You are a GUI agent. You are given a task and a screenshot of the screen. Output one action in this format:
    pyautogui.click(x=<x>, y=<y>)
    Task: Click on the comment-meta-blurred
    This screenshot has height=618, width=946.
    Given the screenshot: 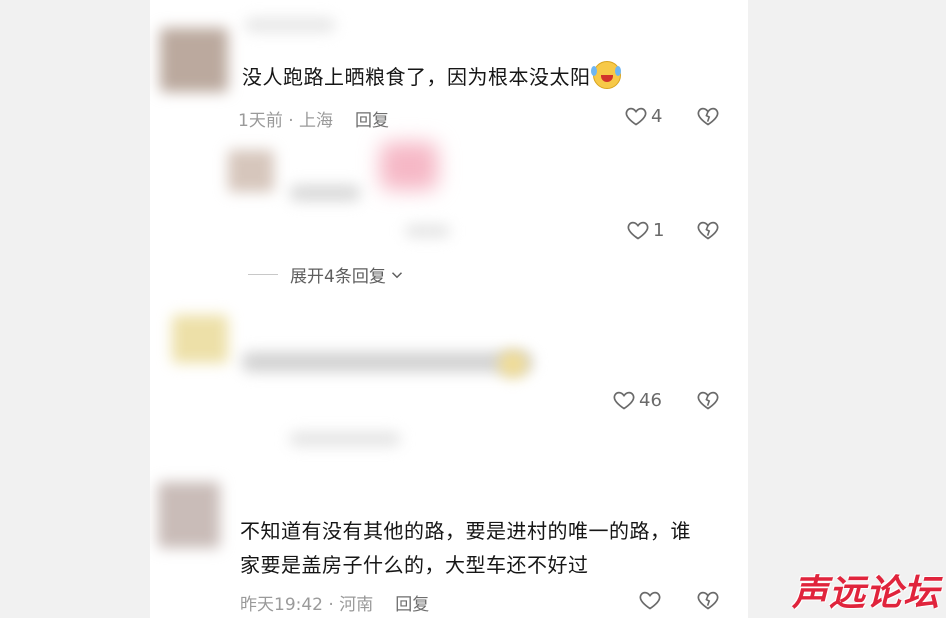 What is the action you would take?
    pyautogui.click(x=345, y=439)
    